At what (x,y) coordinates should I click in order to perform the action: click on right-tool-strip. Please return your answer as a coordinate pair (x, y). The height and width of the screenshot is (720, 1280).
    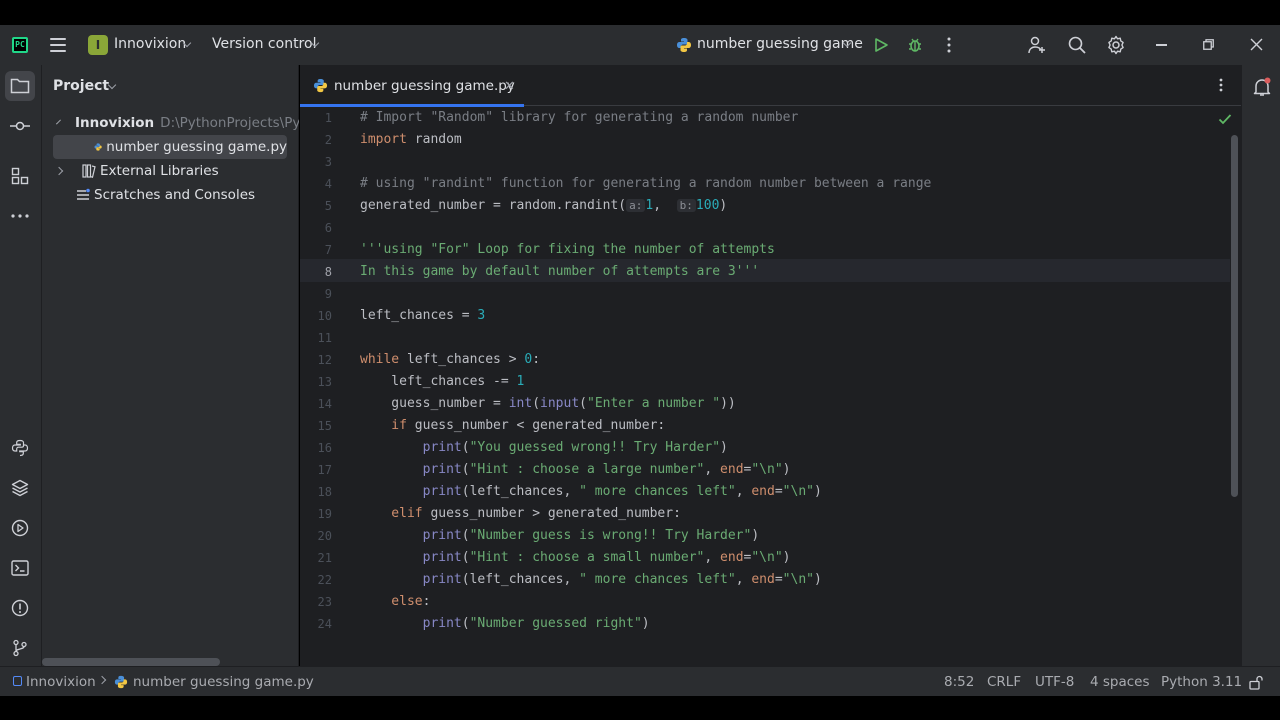
    Looking at the image, I should click on (1260, 365).